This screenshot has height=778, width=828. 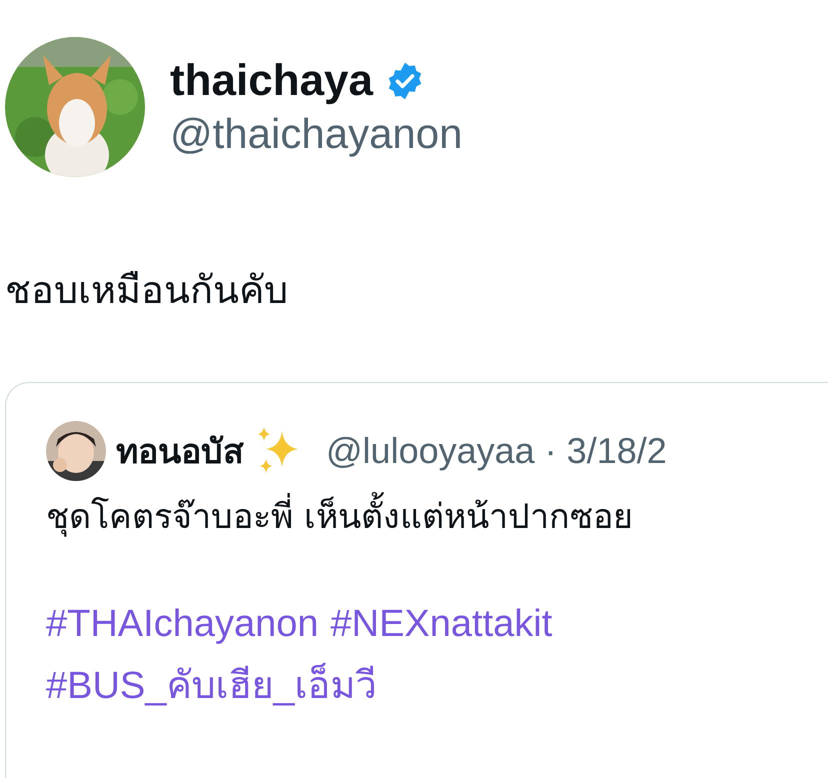 What do you see at coordinates (437, 516) in the screenshot?
I see `quoted-tweet-text: ชุดโคตรจ๊าบอะพี่ เห็นตั้งแต่หน้าปากซอย` at bounding box center [437, 516].